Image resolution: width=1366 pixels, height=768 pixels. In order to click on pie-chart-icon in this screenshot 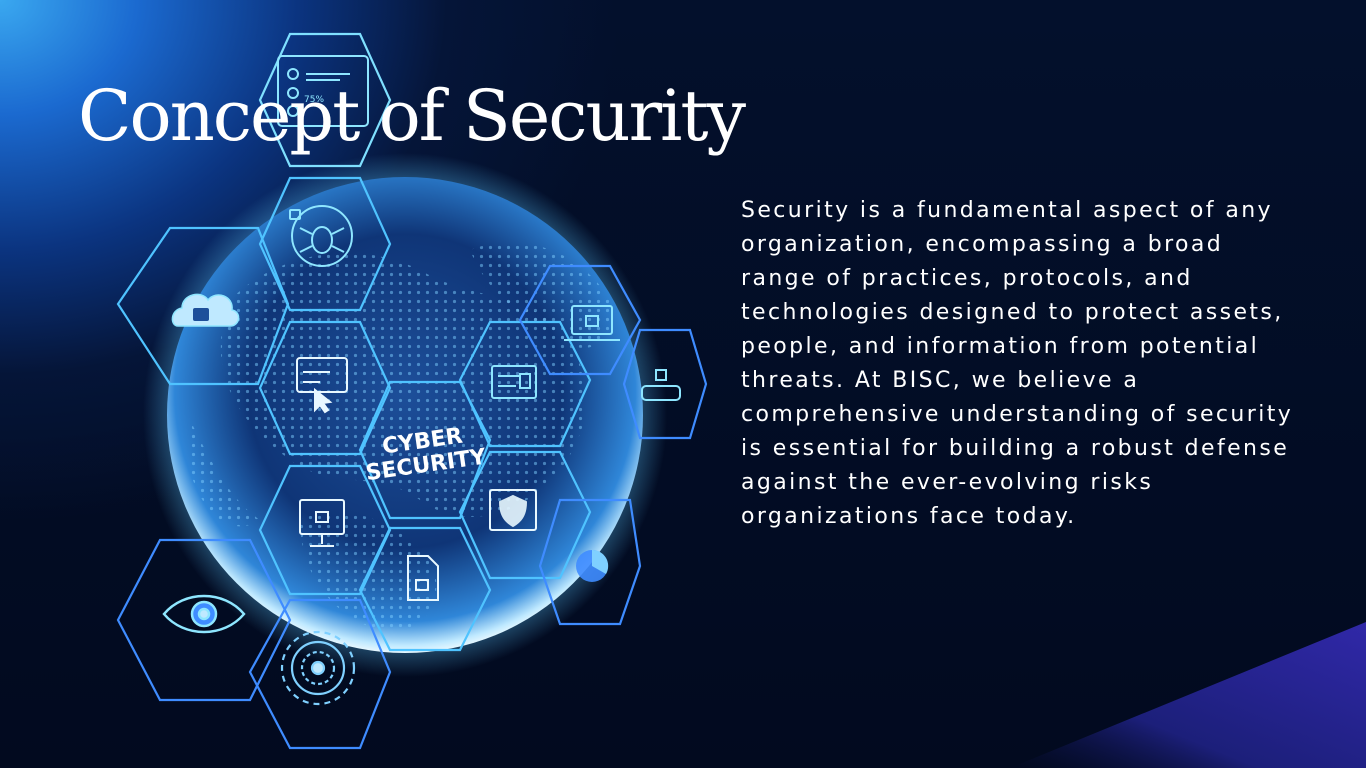, I will do `click(592, 565)`.